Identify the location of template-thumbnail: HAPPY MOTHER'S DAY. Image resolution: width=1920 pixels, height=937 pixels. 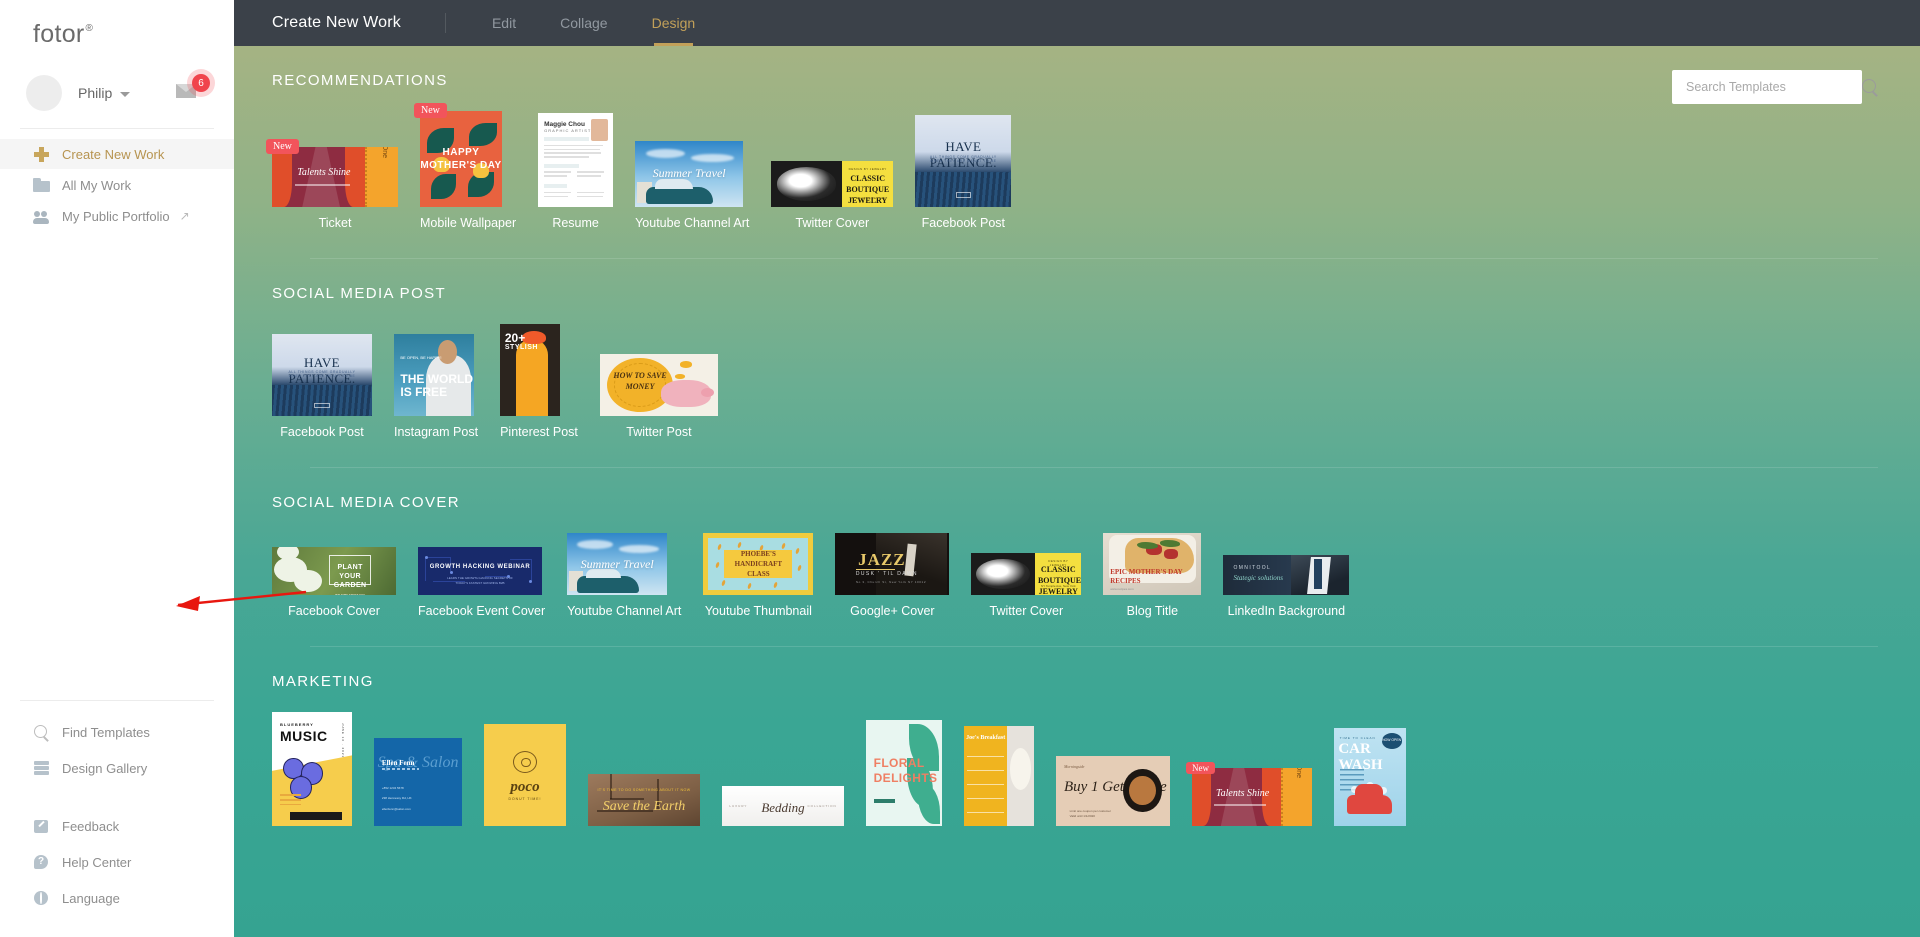
(461, 159).